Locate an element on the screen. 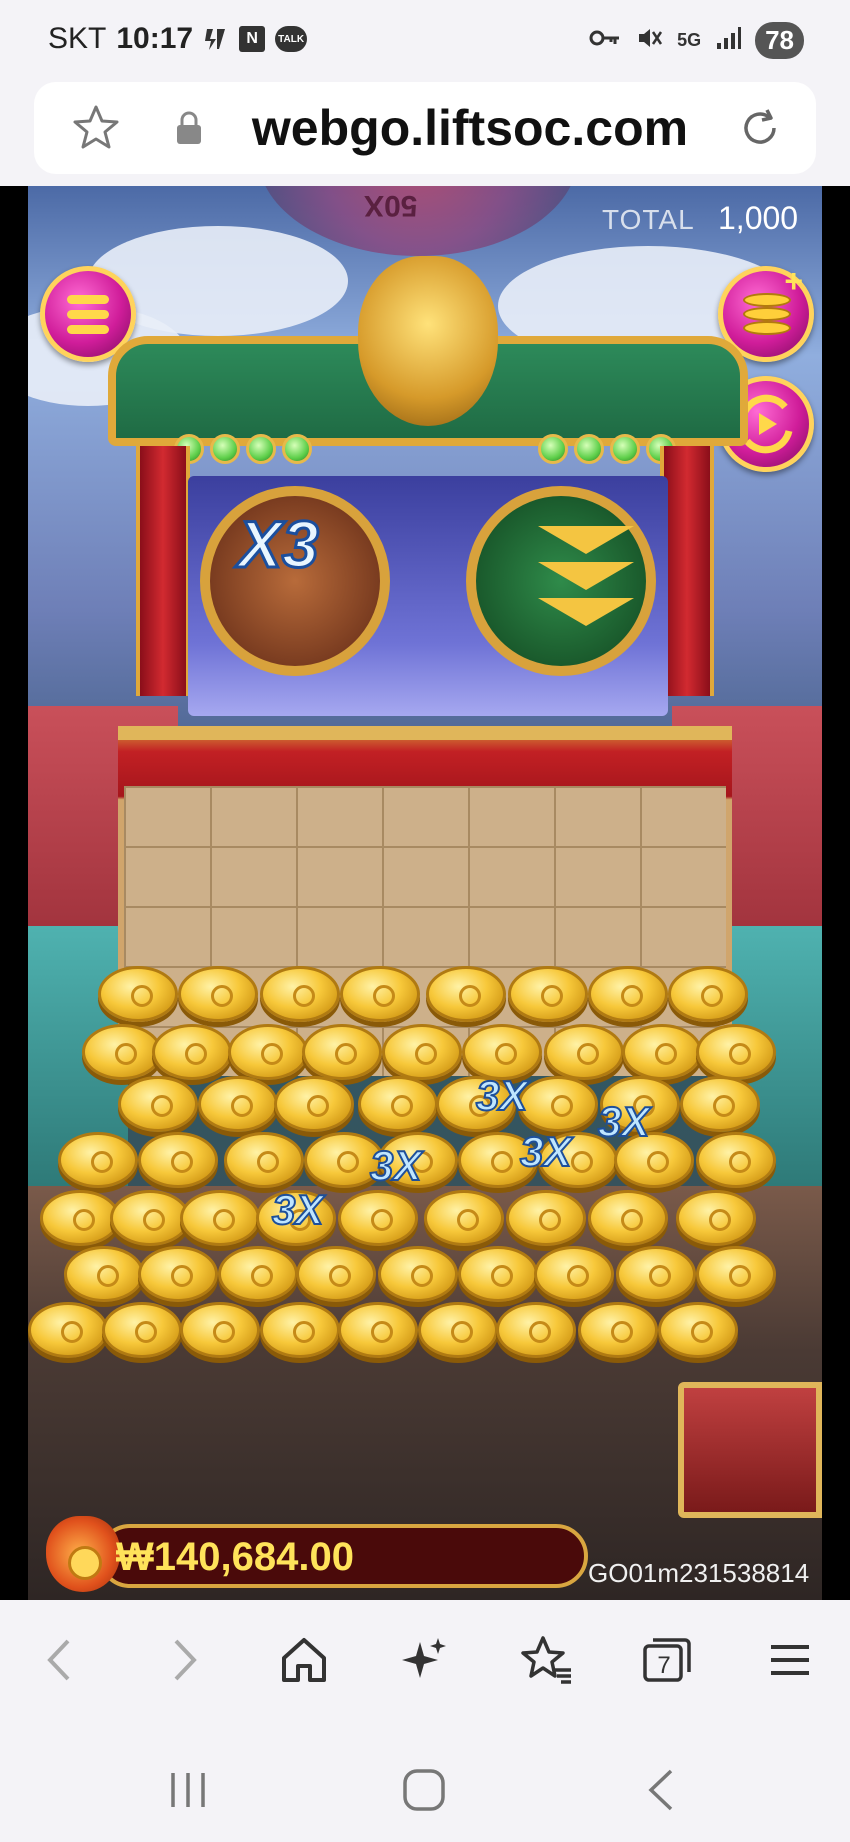 This screenshot has height=1842, width=850. chevron-down-icon is located at coordinates (586, 540).